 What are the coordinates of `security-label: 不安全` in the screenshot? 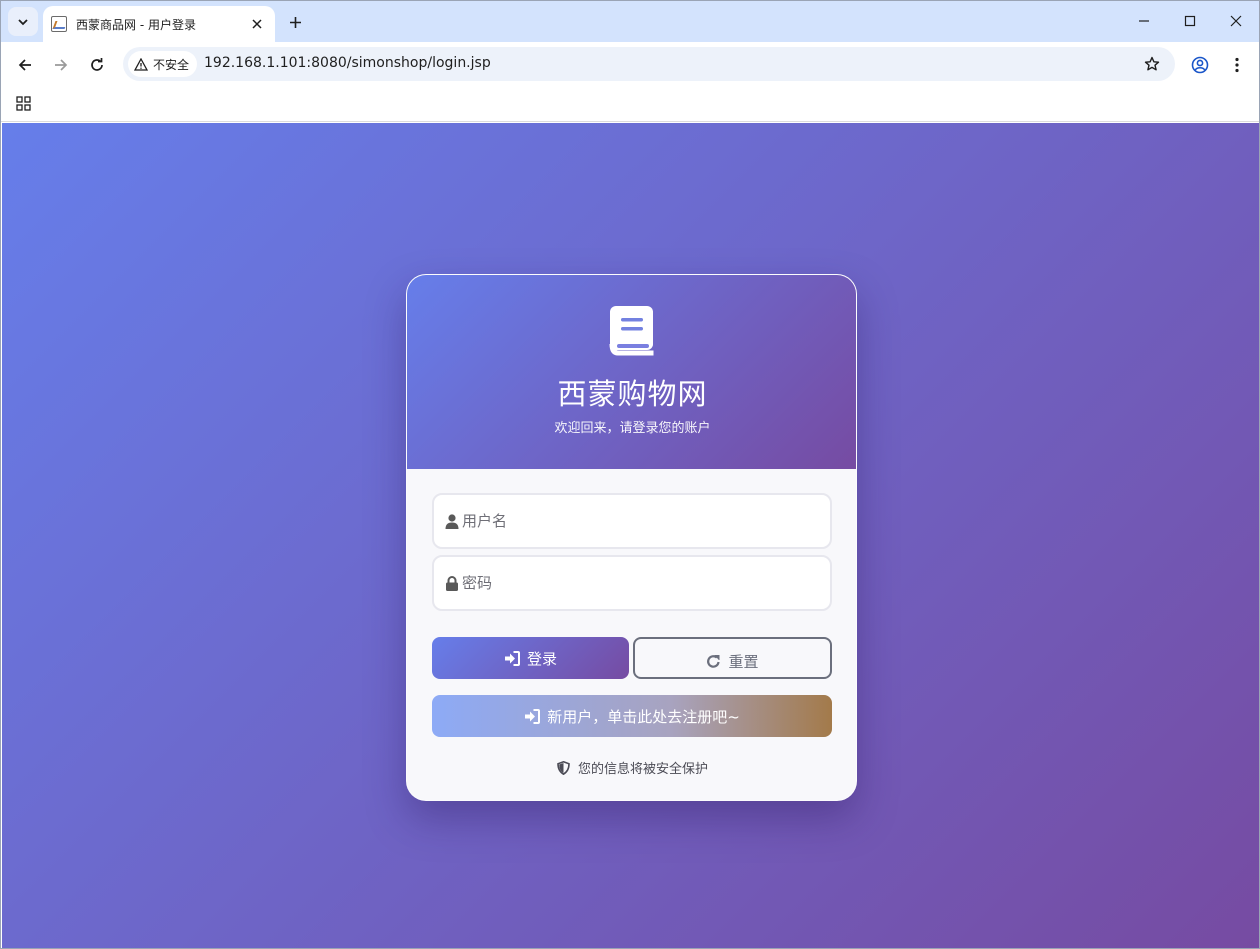 It's located at (171, 64).